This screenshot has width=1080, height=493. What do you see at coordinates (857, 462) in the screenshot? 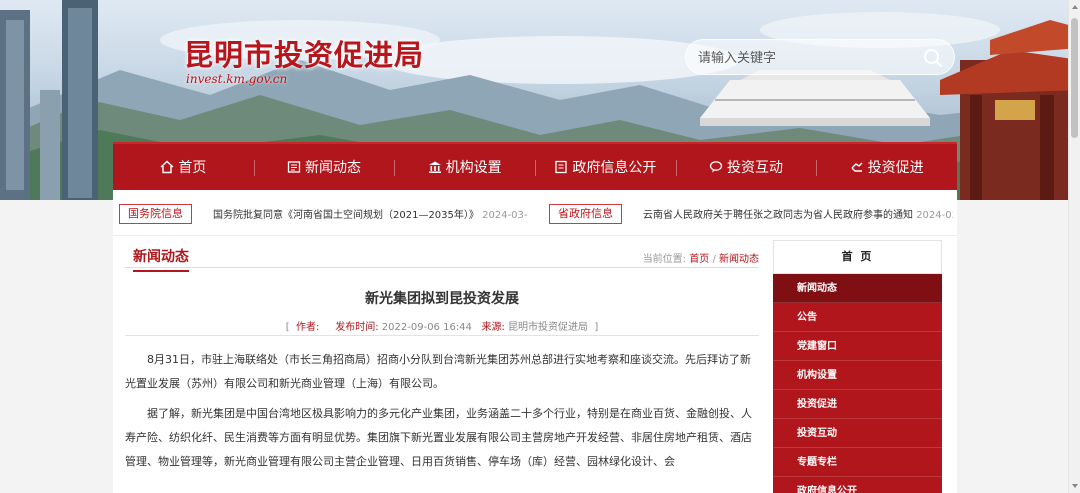
I see `sidebar-item-special-topics: 专题专栏` at bounding box center [857, 462].